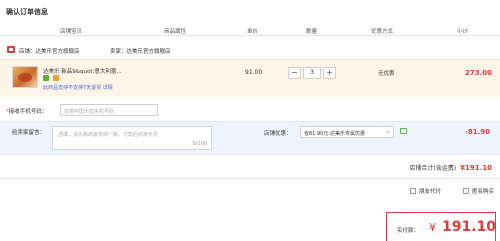  What do you see at coordinates (46, 78) in the screenshot?
I see `service-badge-icon` at bounding box center [46, 78].